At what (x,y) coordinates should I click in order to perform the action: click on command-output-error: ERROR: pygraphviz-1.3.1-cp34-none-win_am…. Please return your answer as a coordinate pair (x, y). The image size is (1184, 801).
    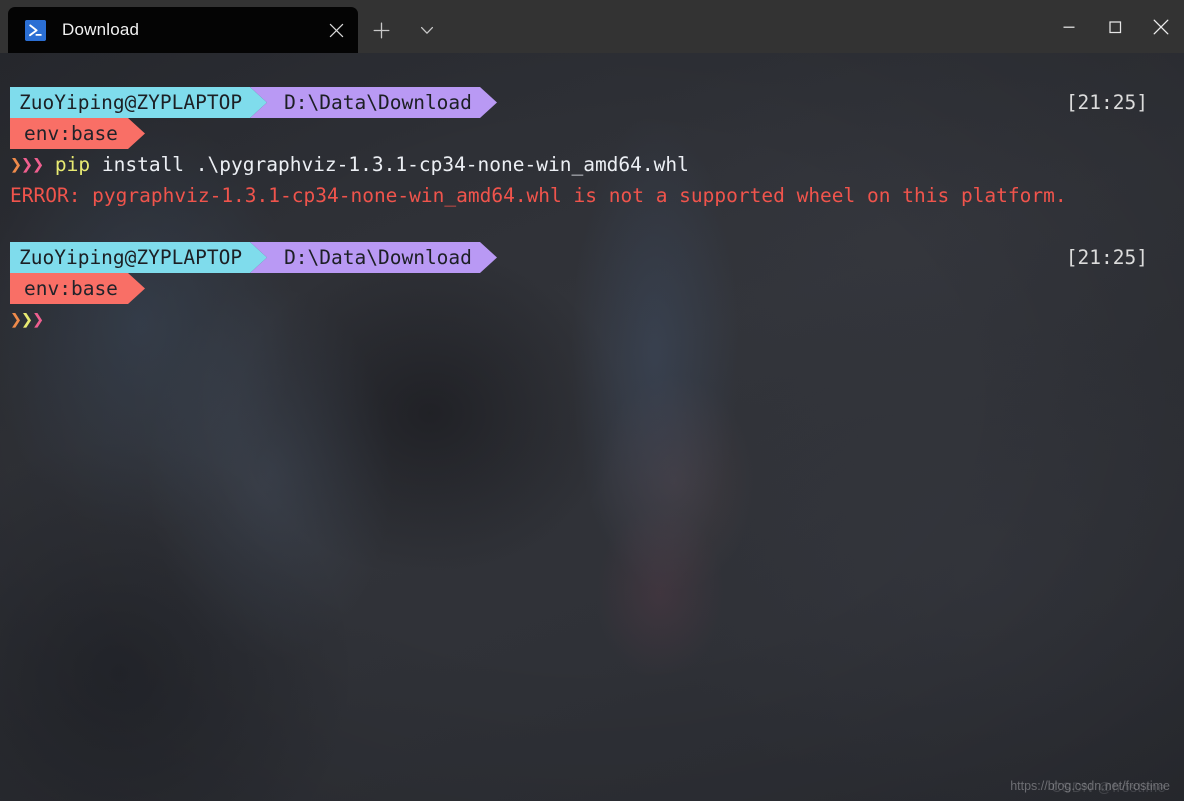
    Looking at the image, I should click on (538, 195).